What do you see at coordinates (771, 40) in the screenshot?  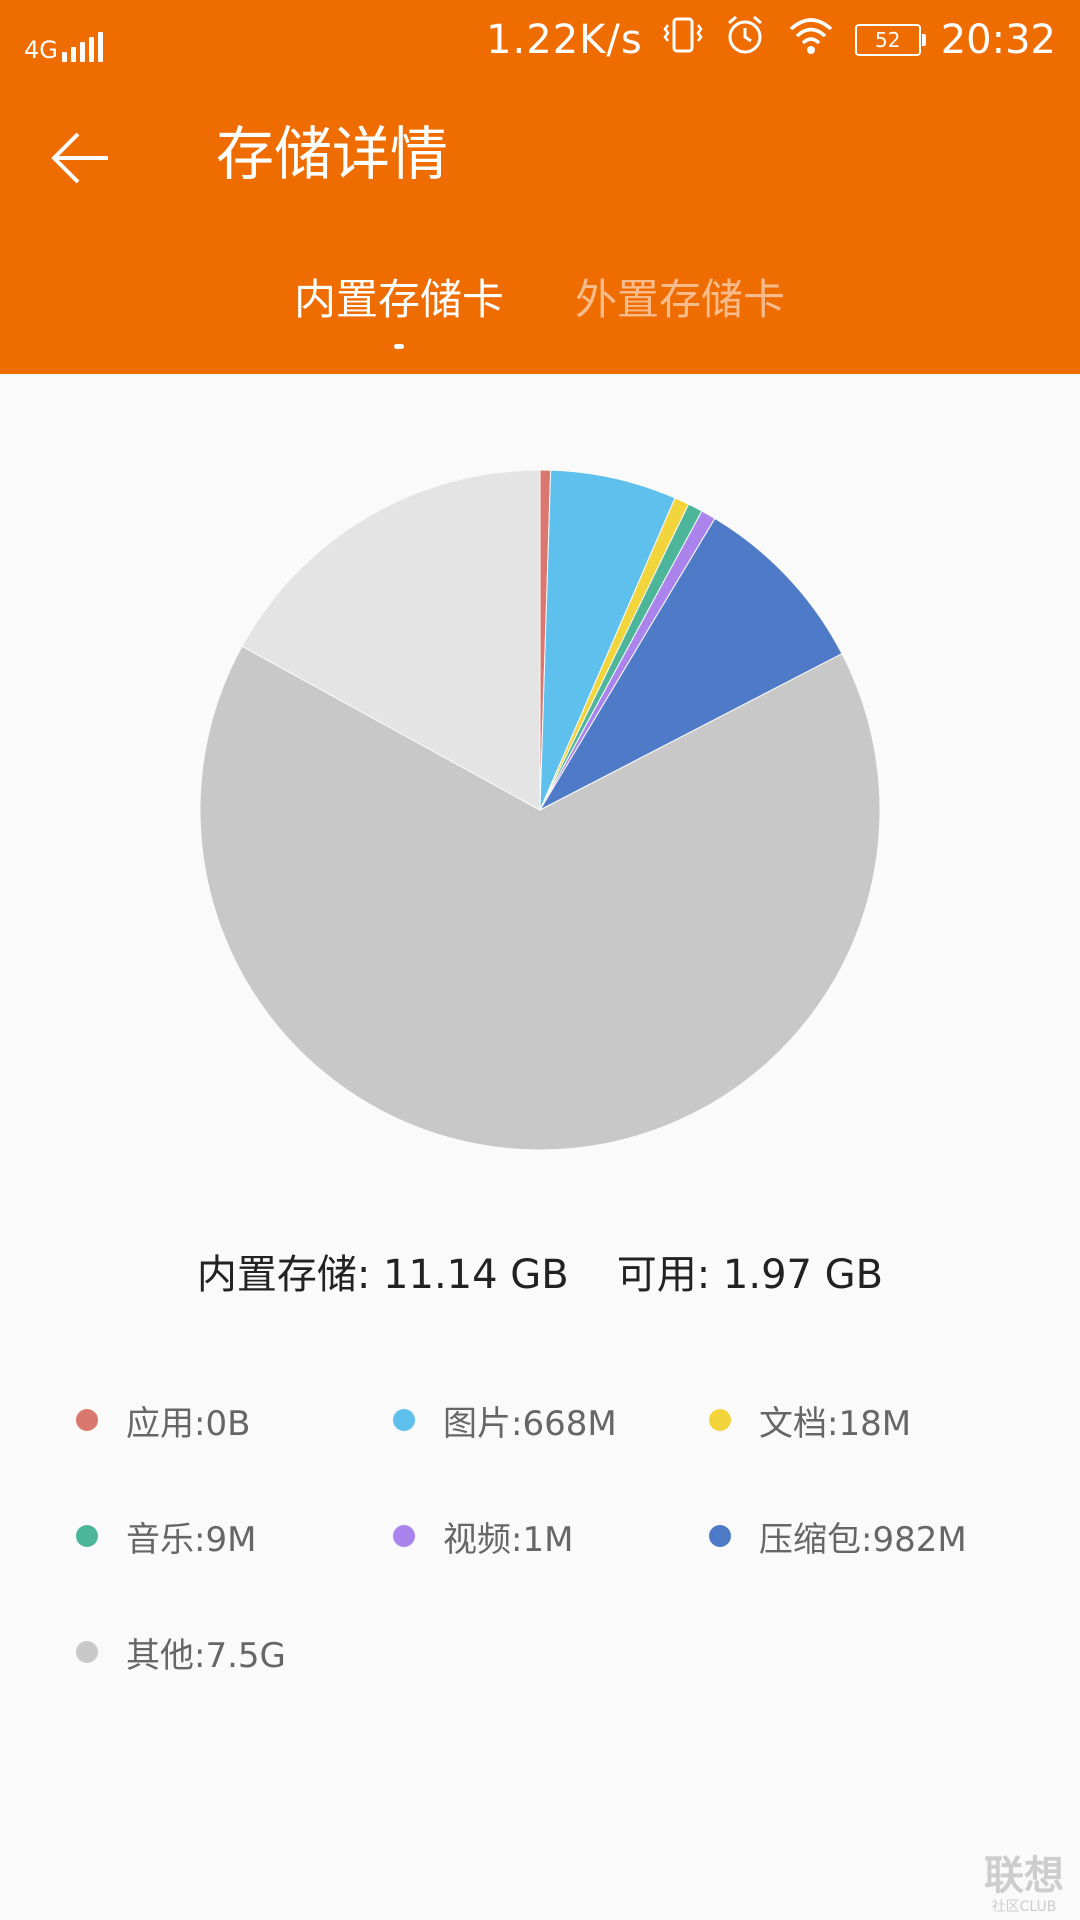 I see `status-icons: 1.22K/s 52 20:32` at bounding box center [771, 40].